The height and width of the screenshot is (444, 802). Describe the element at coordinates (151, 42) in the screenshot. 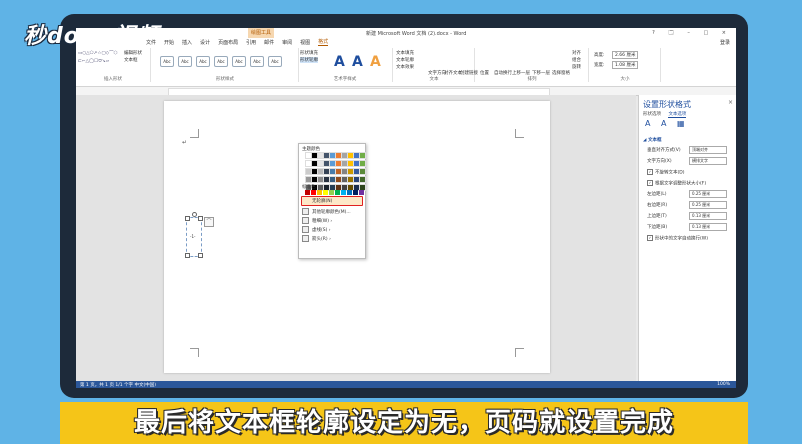

I see `tab-file: 文件` at that location.